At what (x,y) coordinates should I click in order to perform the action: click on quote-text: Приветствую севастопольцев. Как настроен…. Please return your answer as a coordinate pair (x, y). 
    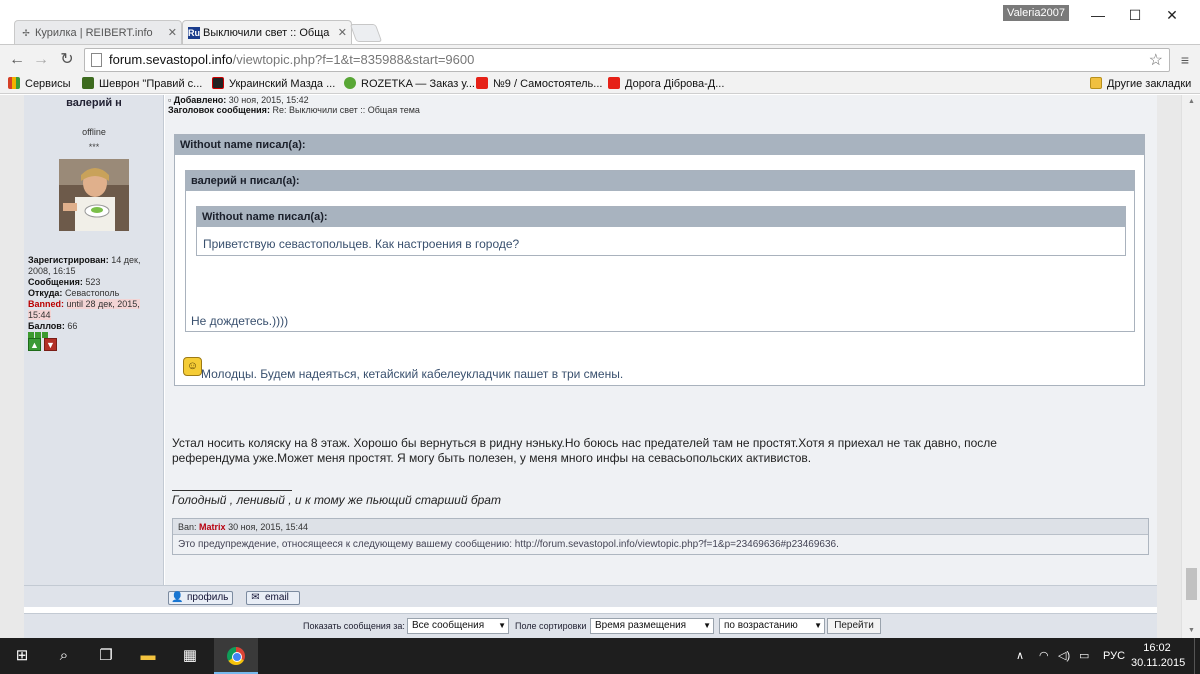
    Looking at the image, I should click on (361, 244).